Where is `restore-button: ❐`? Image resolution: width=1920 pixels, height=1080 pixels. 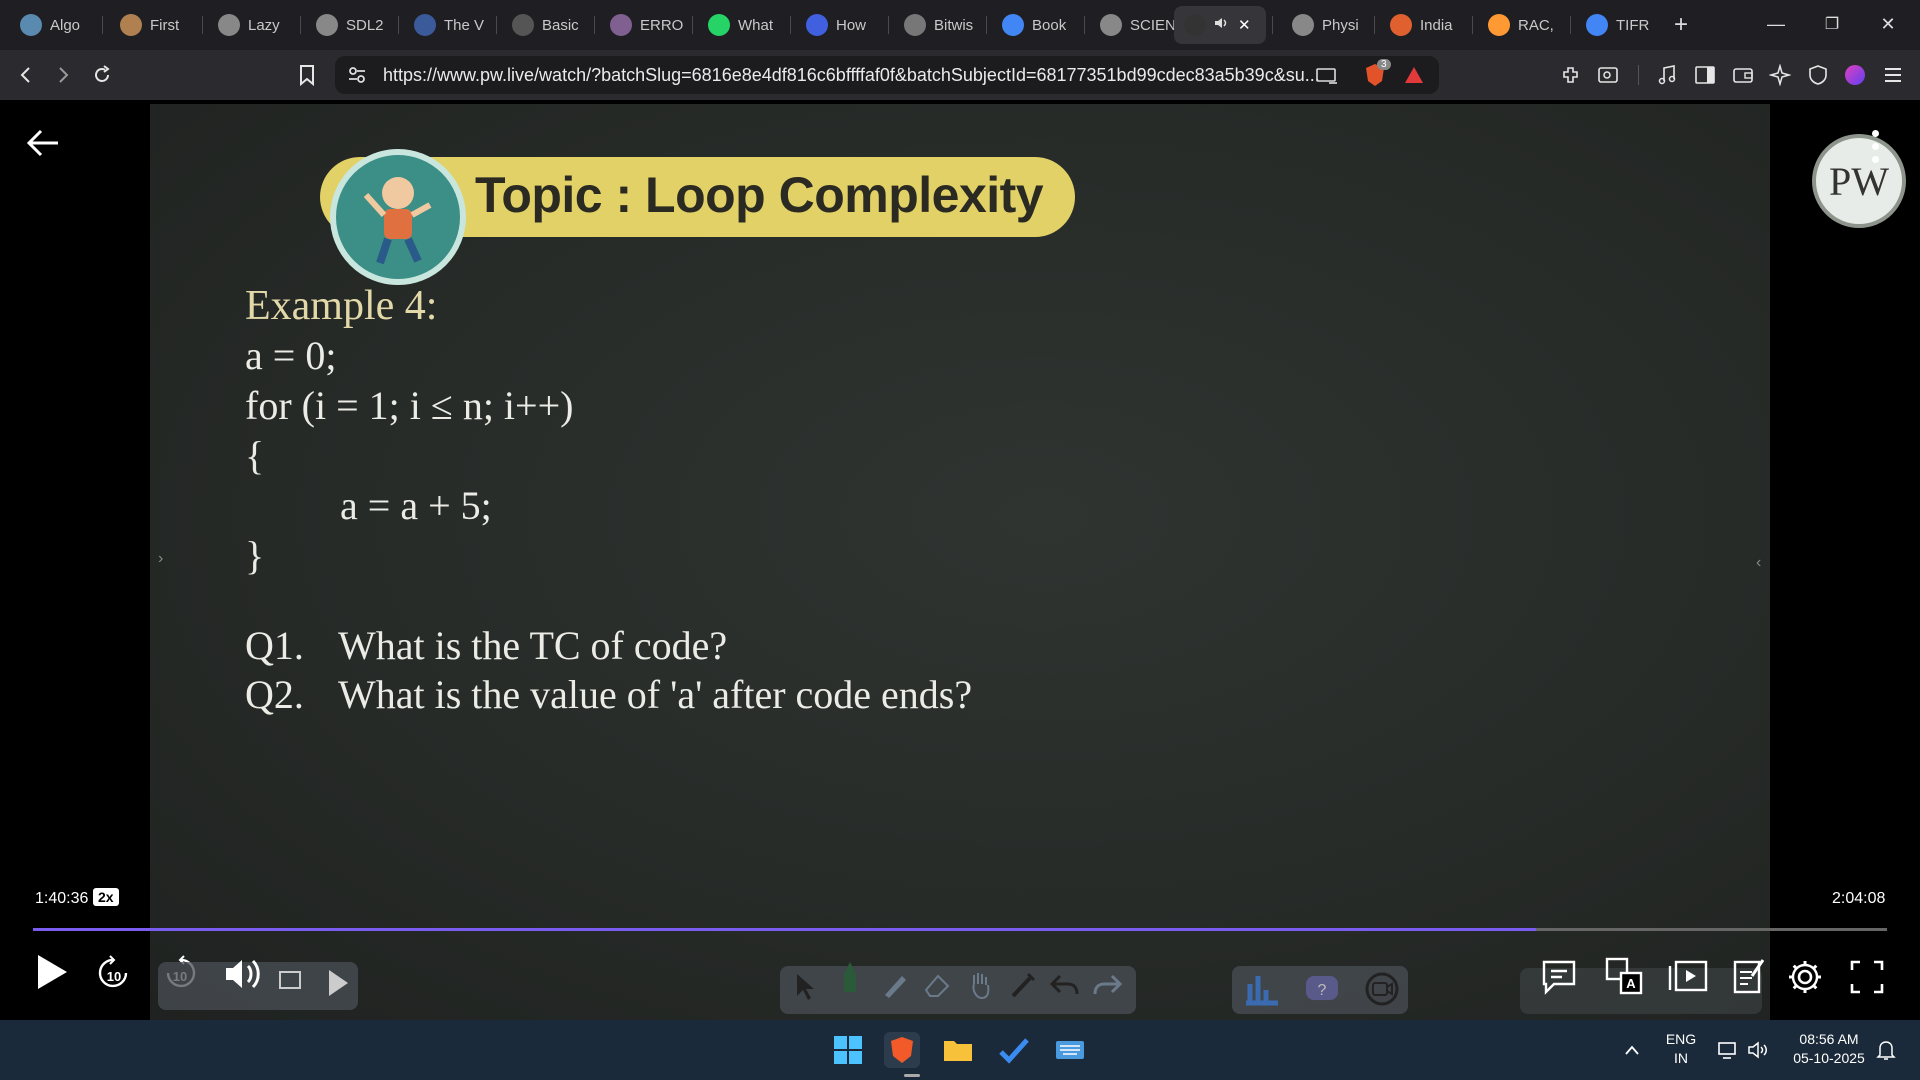
restore-button: ❐ is located at coordinates (1832, 24).